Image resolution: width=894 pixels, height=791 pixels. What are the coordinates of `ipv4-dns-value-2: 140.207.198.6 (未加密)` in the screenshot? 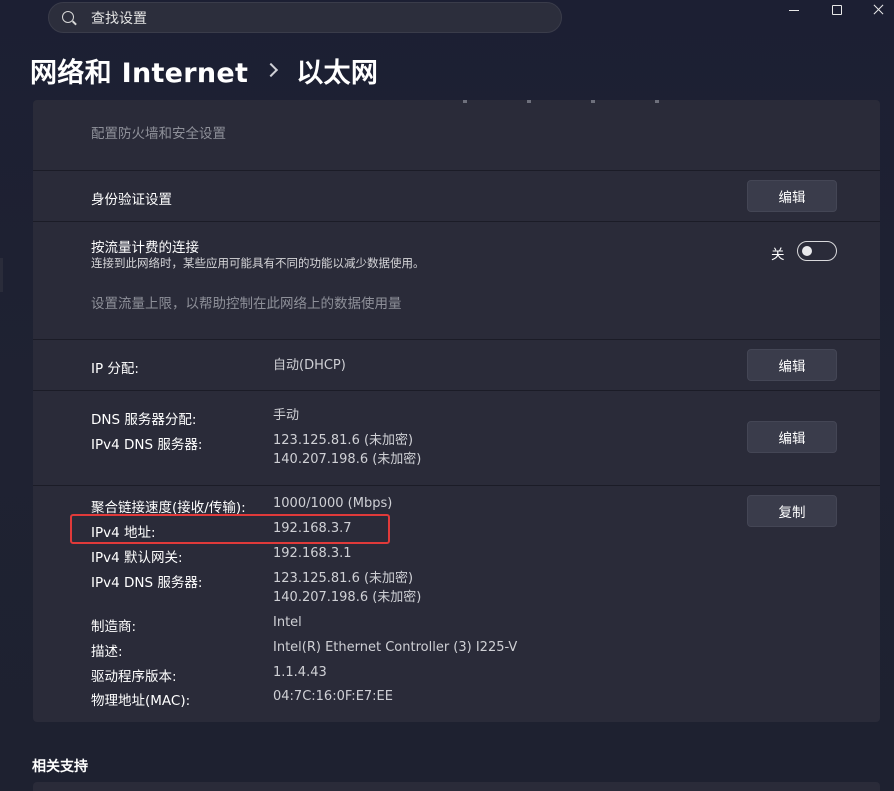 It's located at (347, 459).